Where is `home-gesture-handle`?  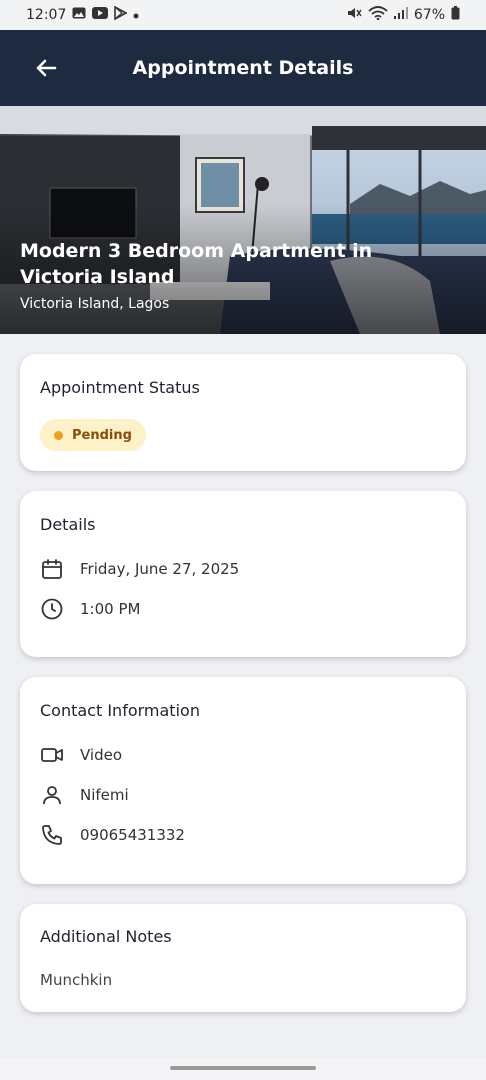
home-gesture-handle is located at coordinates (243, 1068).